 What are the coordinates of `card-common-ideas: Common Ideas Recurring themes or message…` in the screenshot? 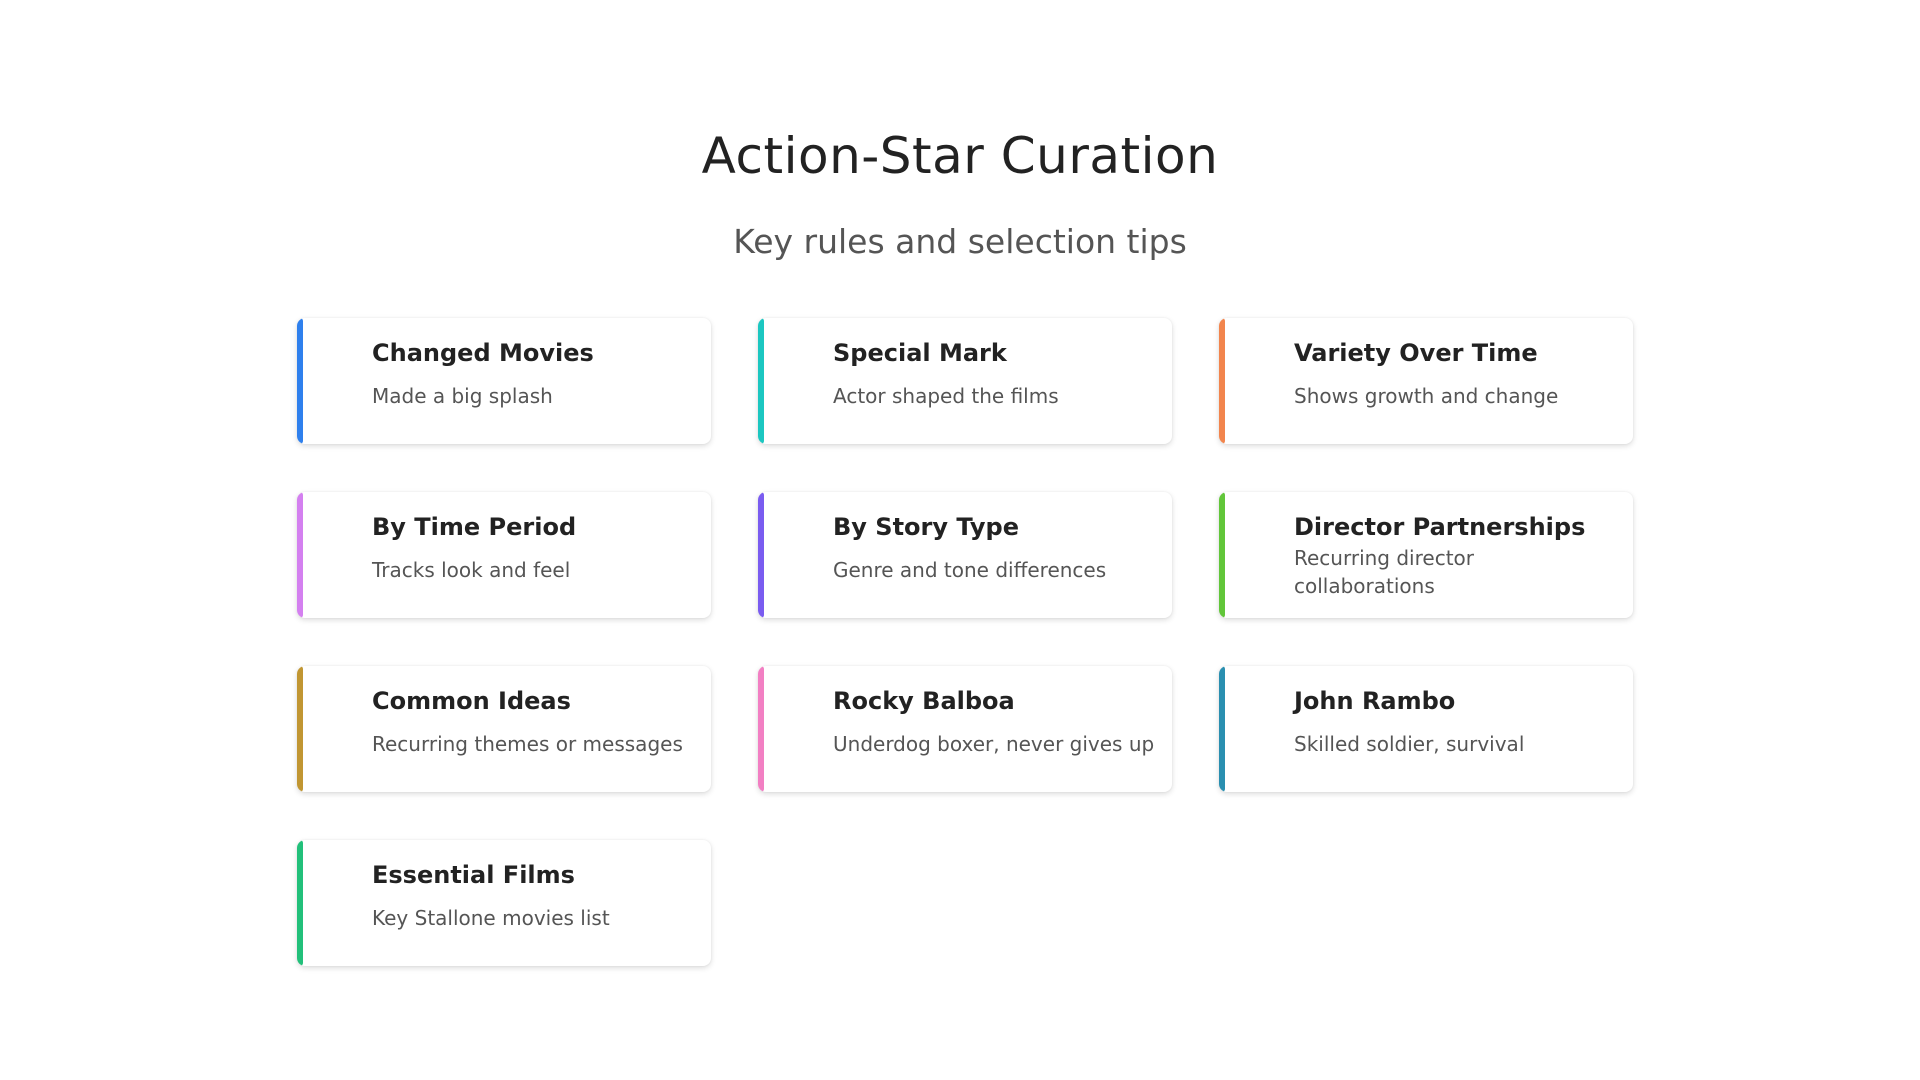 It's located at (504, 729).